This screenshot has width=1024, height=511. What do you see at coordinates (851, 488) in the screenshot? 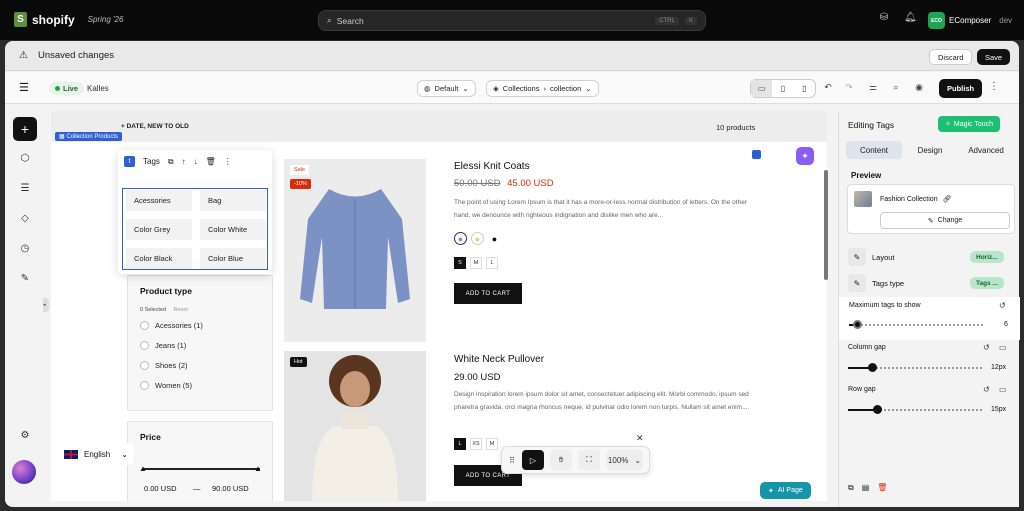
I see `copy-icon: ⧉` at bounding box center [851, 488].